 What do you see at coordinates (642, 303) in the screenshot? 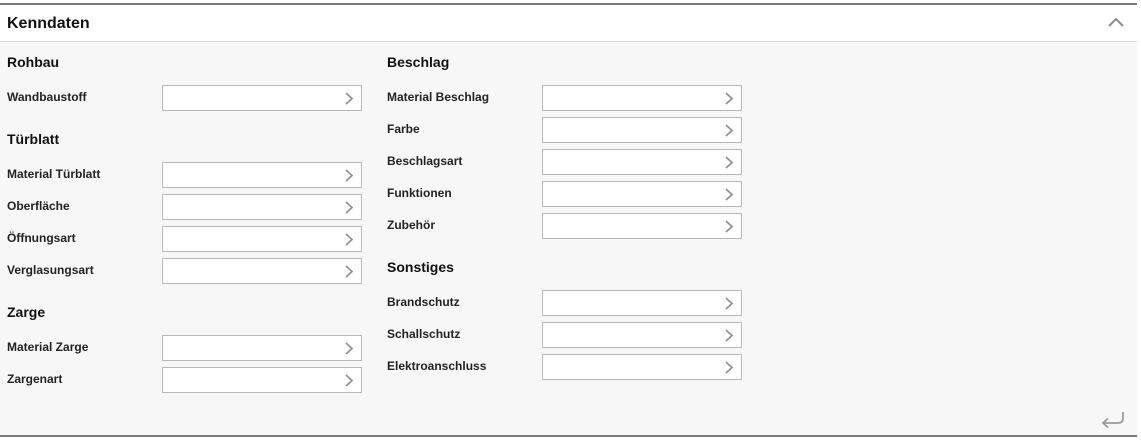
I see `select-brandschutz` at bounding box center [642, 303].